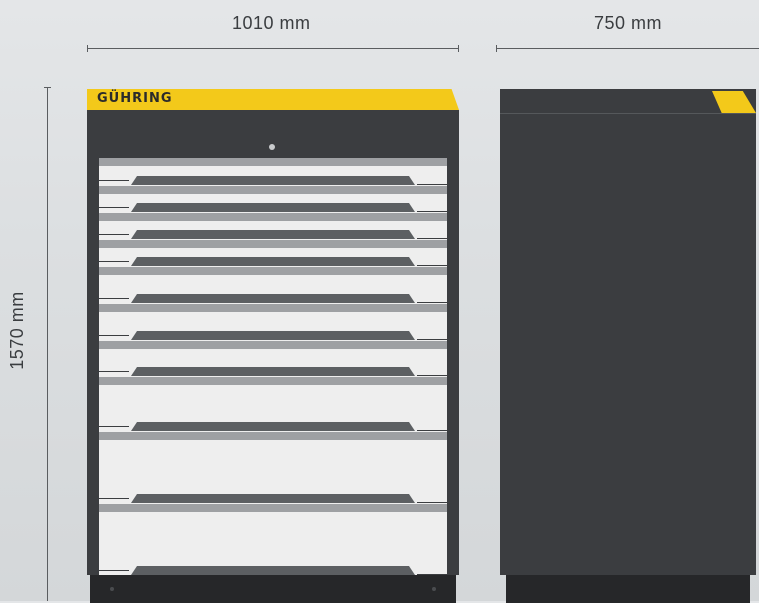 This screenshot has height=603, width=759. Describe the element at coordinates (627, 48) in the screenshot. I see `depth-dimension-line` at that location.